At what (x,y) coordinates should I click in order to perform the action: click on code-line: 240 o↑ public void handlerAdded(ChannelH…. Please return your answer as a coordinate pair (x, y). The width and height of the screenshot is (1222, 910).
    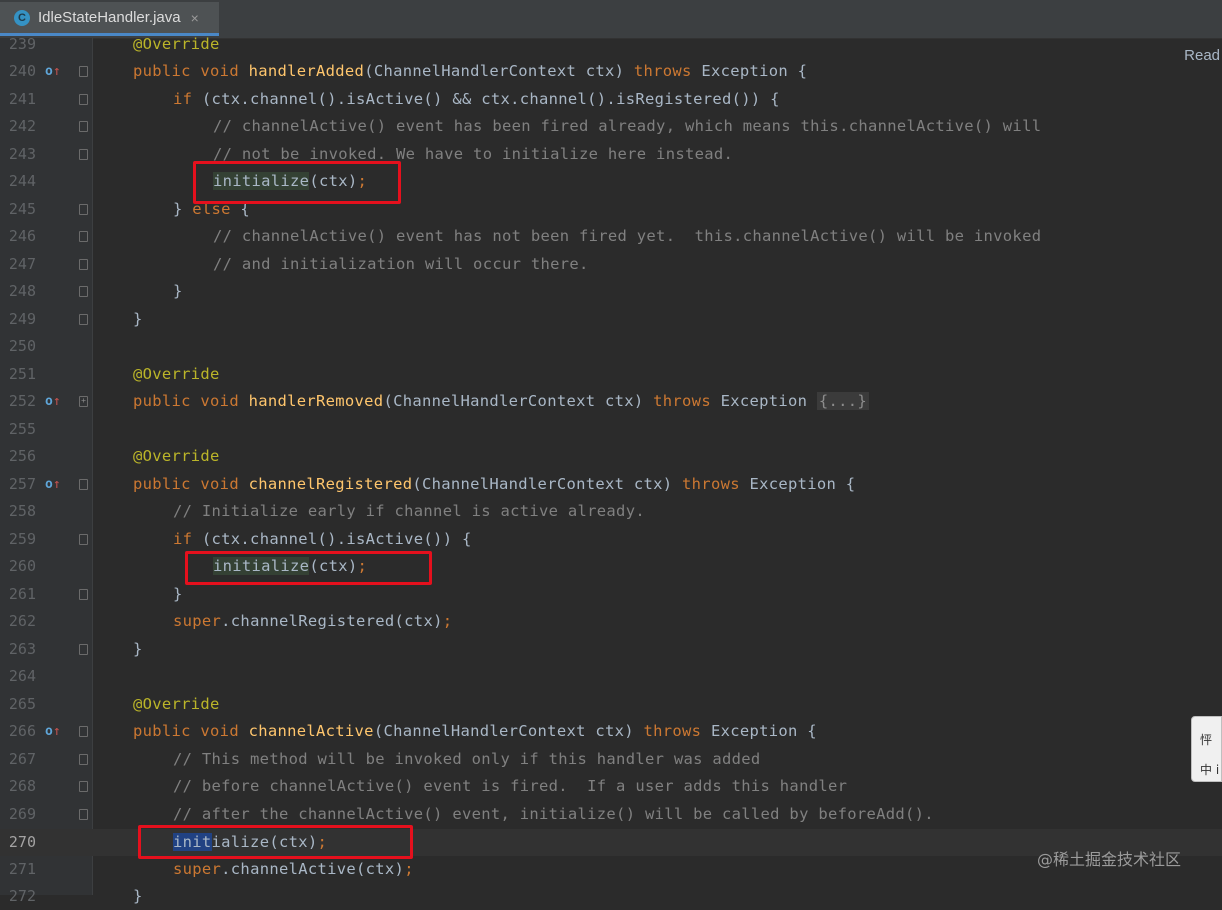
    Looking at the image, I should click on (611, 71).